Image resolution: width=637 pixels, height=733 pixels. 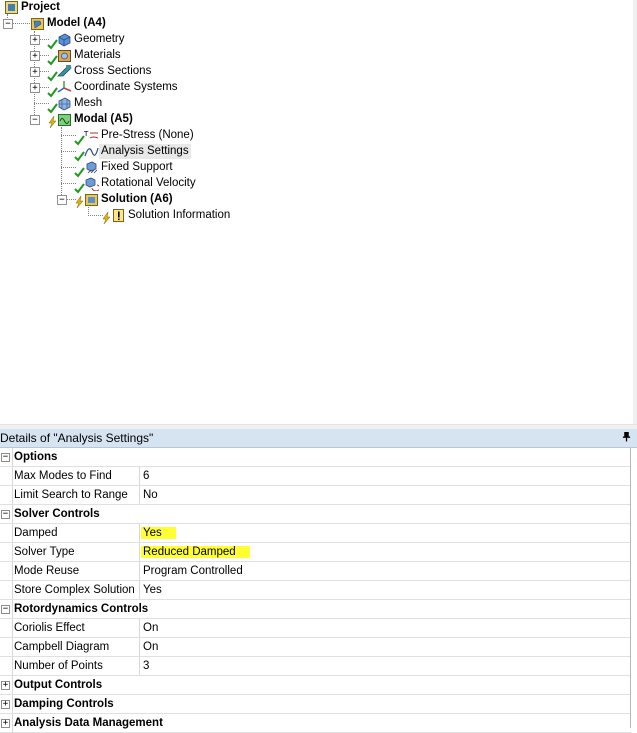 I want to click on tree-node-solution: Solution (A6), so click(x=129, y=199).